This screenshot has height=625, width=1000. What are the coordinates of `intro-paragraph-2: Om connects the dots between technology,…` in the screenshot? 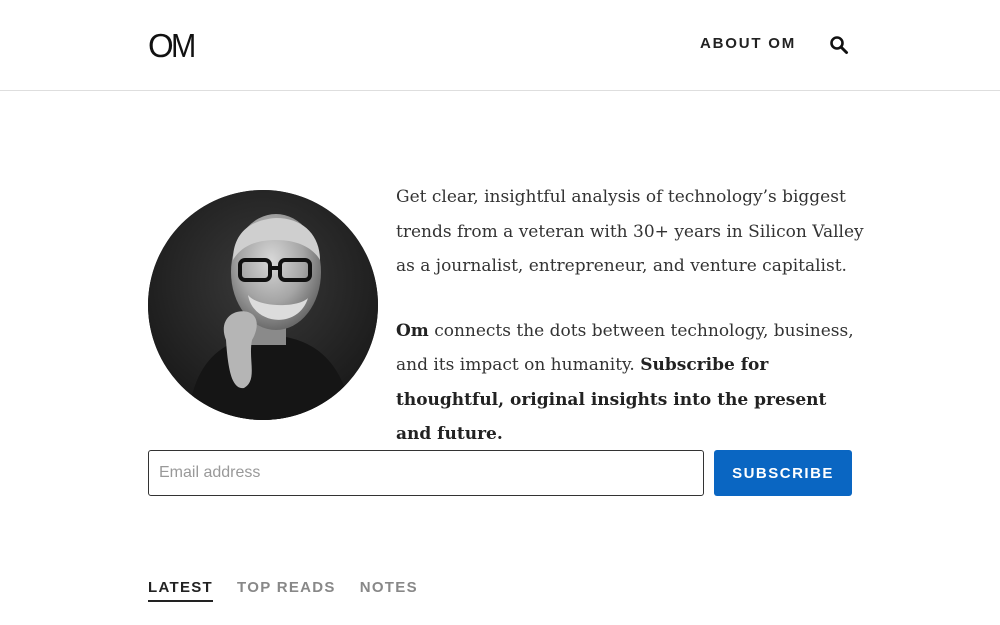 It's located at (631, 383).